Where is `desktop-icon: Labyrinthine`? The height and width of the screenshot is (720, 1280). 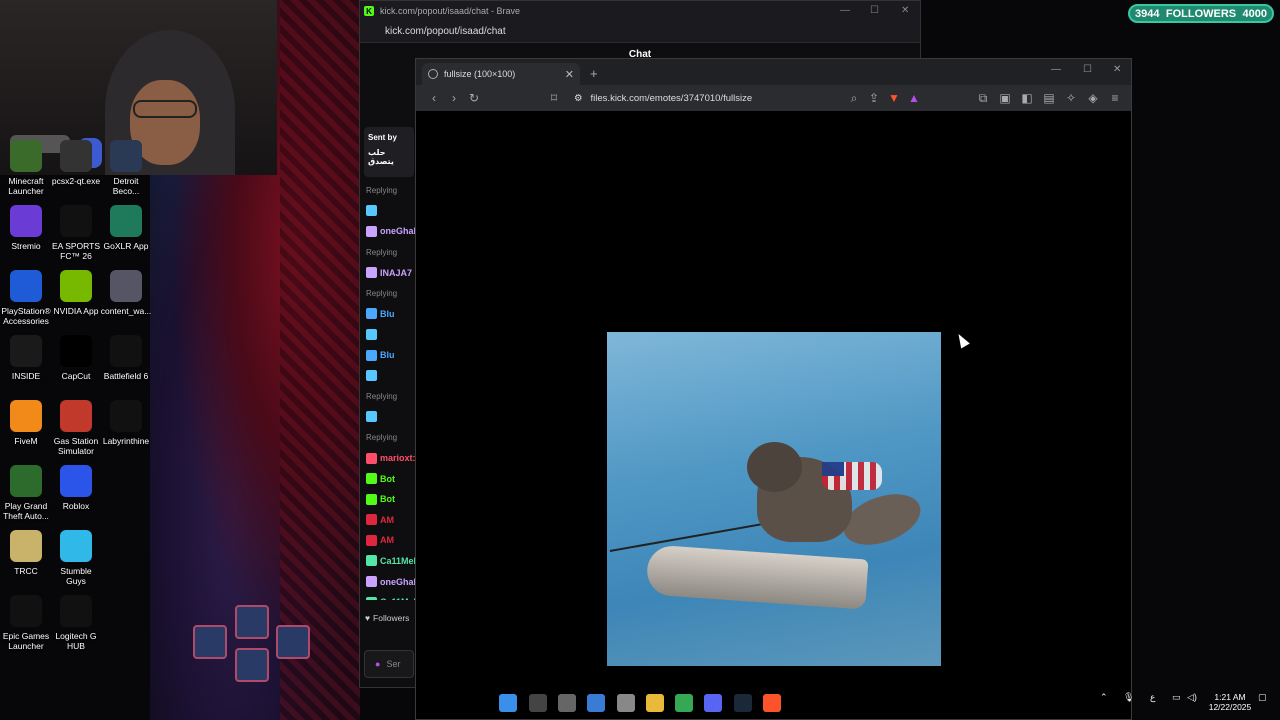
desktop-icon: Labyrinthine is located at coordinates (126, 423).